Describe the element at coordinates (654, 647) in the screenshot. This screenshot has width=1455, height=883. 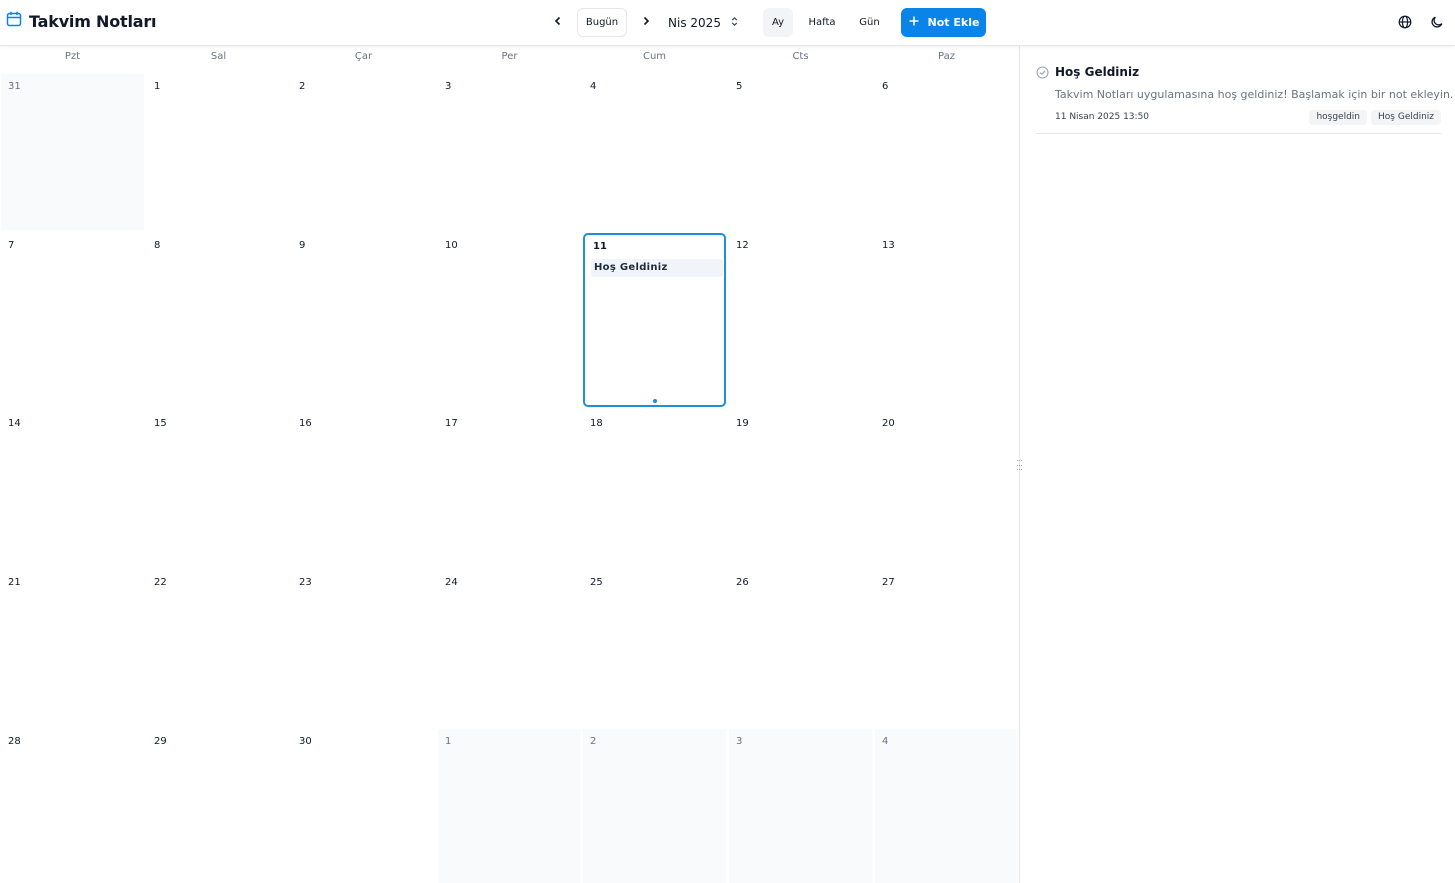
I see `day-cell: 25` at that location.